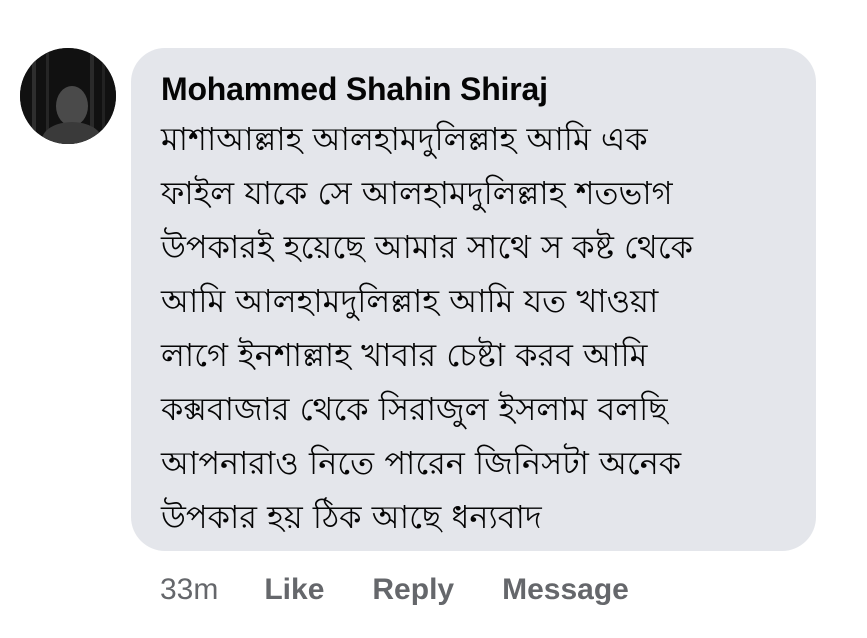 This screenshot has width=867, height=638. What do you see at coordinates (414, 409) in the screenshot?
I see `comment-text-line: কক্সবাজার থেকে সিরাজুল ইসলাম বলছি` at bounding box center [414, 409].